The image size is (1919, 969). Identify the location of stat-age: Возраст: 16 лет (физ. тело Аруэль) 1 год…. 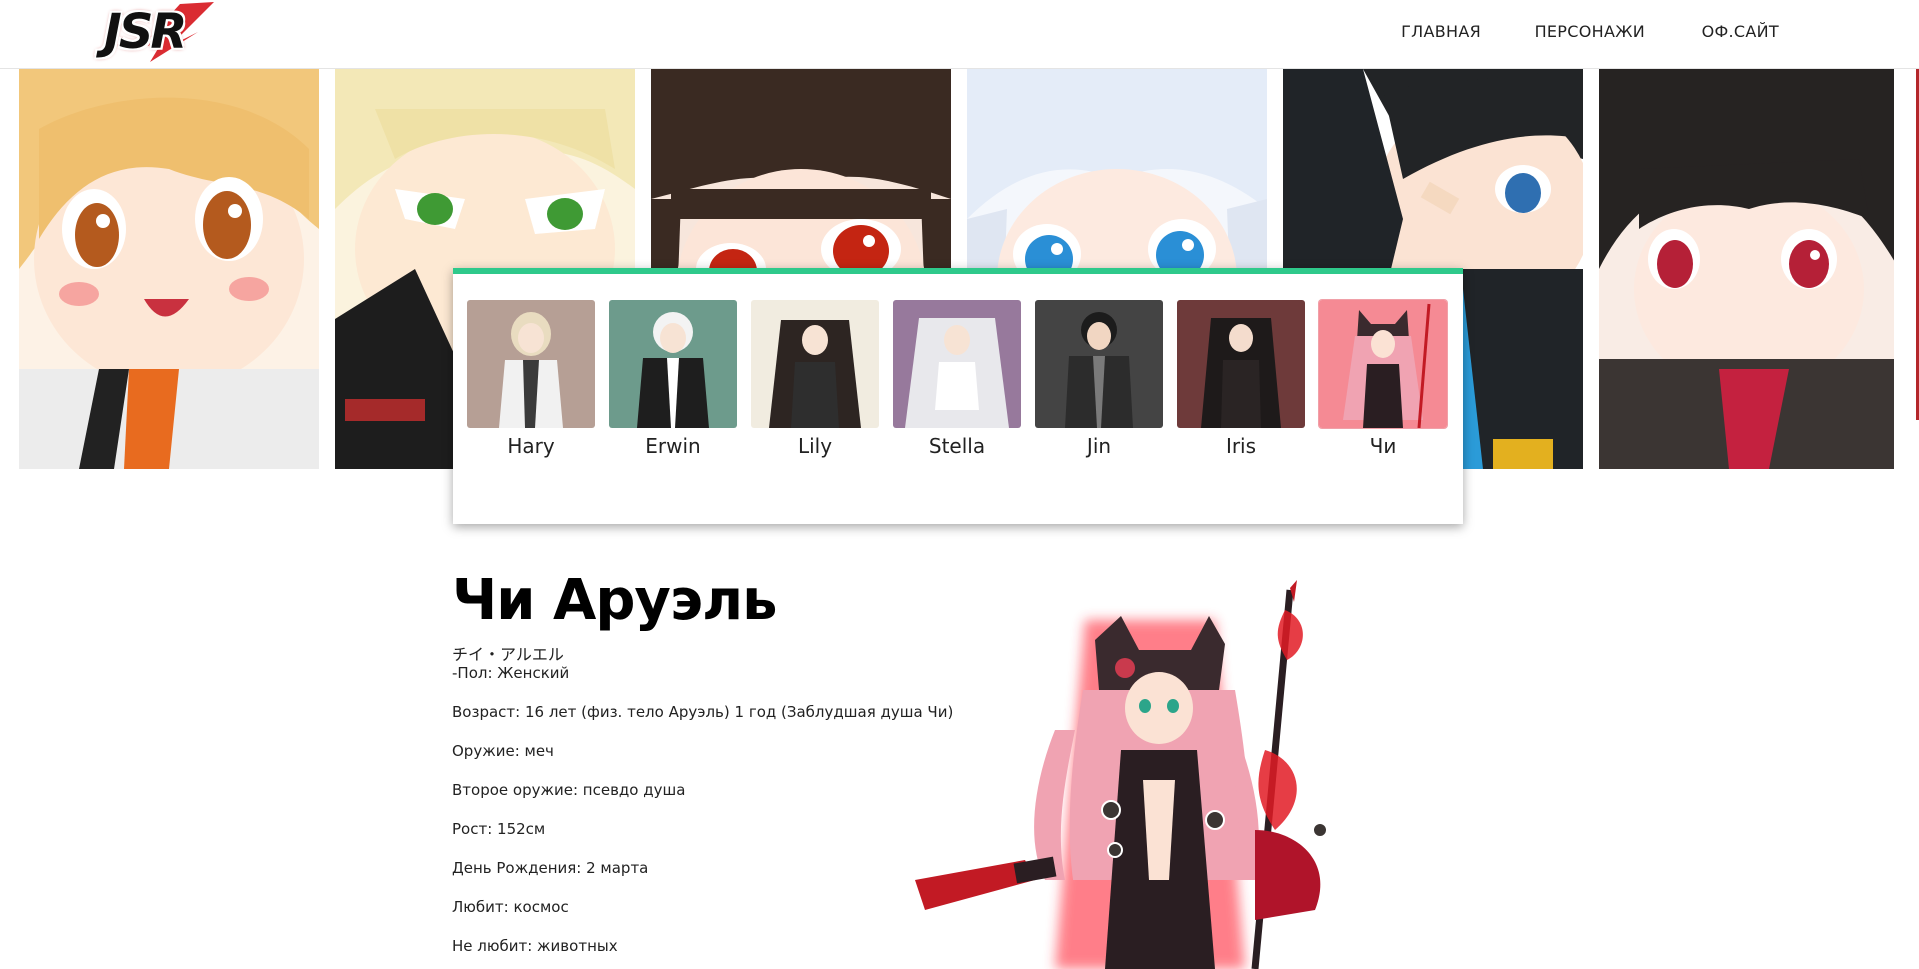
(703, 712).